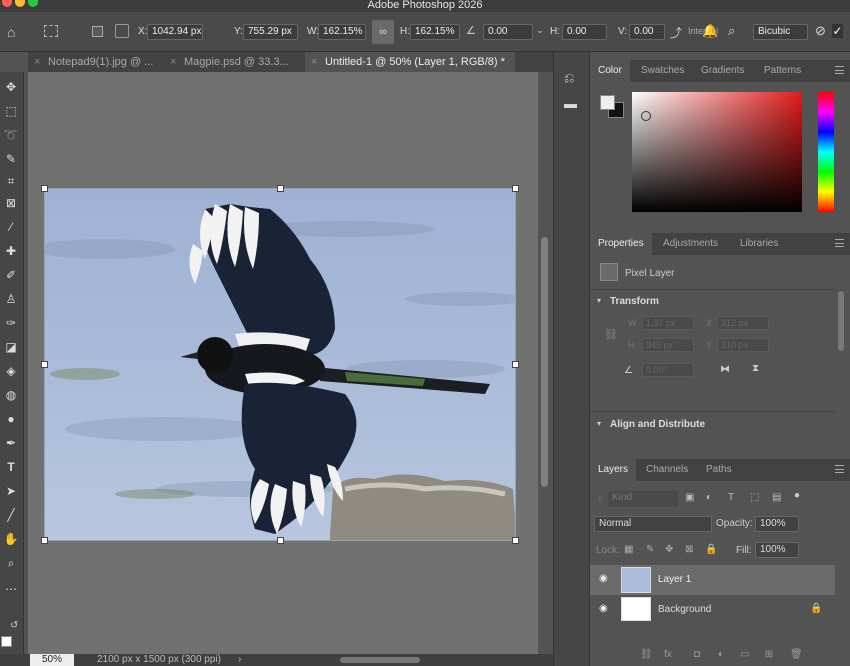  What do you see at coordinates (33, 3) in the screenshot?
I see `zoom-window-button` at bounding box center [33, 3].